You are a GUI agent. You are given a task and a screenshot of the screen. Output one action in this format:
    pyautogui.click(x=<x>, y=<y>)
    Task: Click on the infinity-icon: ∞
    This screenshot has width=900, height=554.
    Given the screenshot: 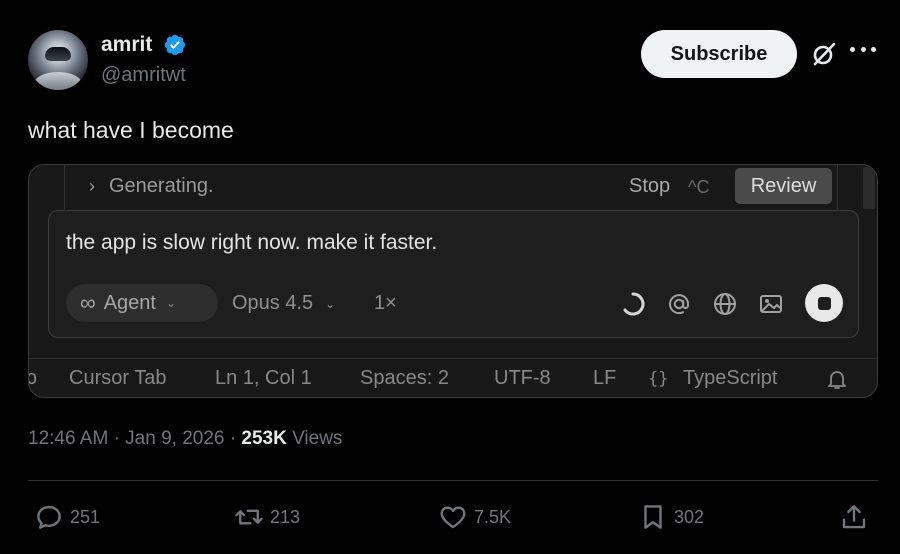 What is the action you would take?
    pyautogui.click(x=88, y=302)
    